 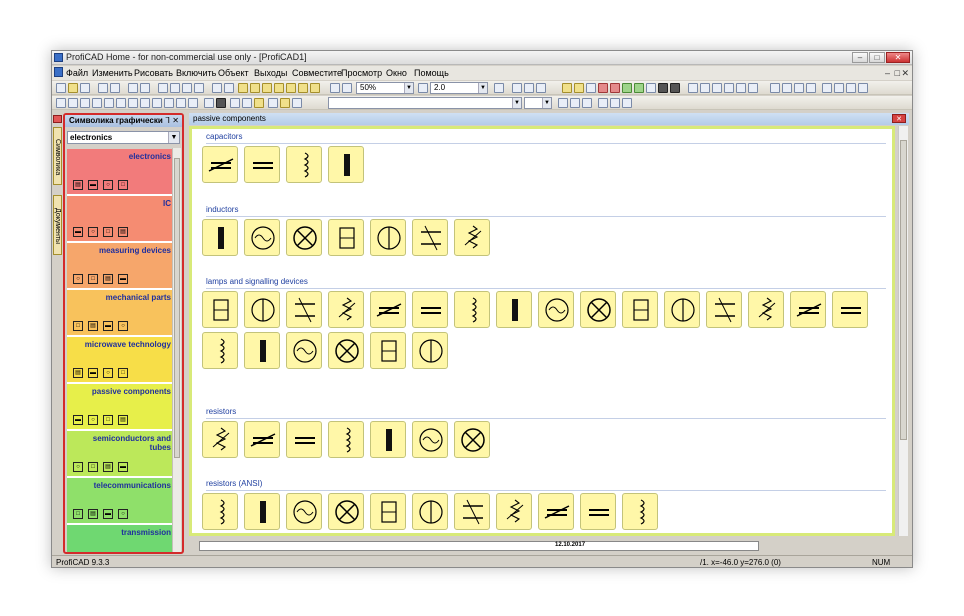 What do you see at coordinates (273, 103) in the screenshot?
I see `bus-icon` at bounding box center [273, 103].